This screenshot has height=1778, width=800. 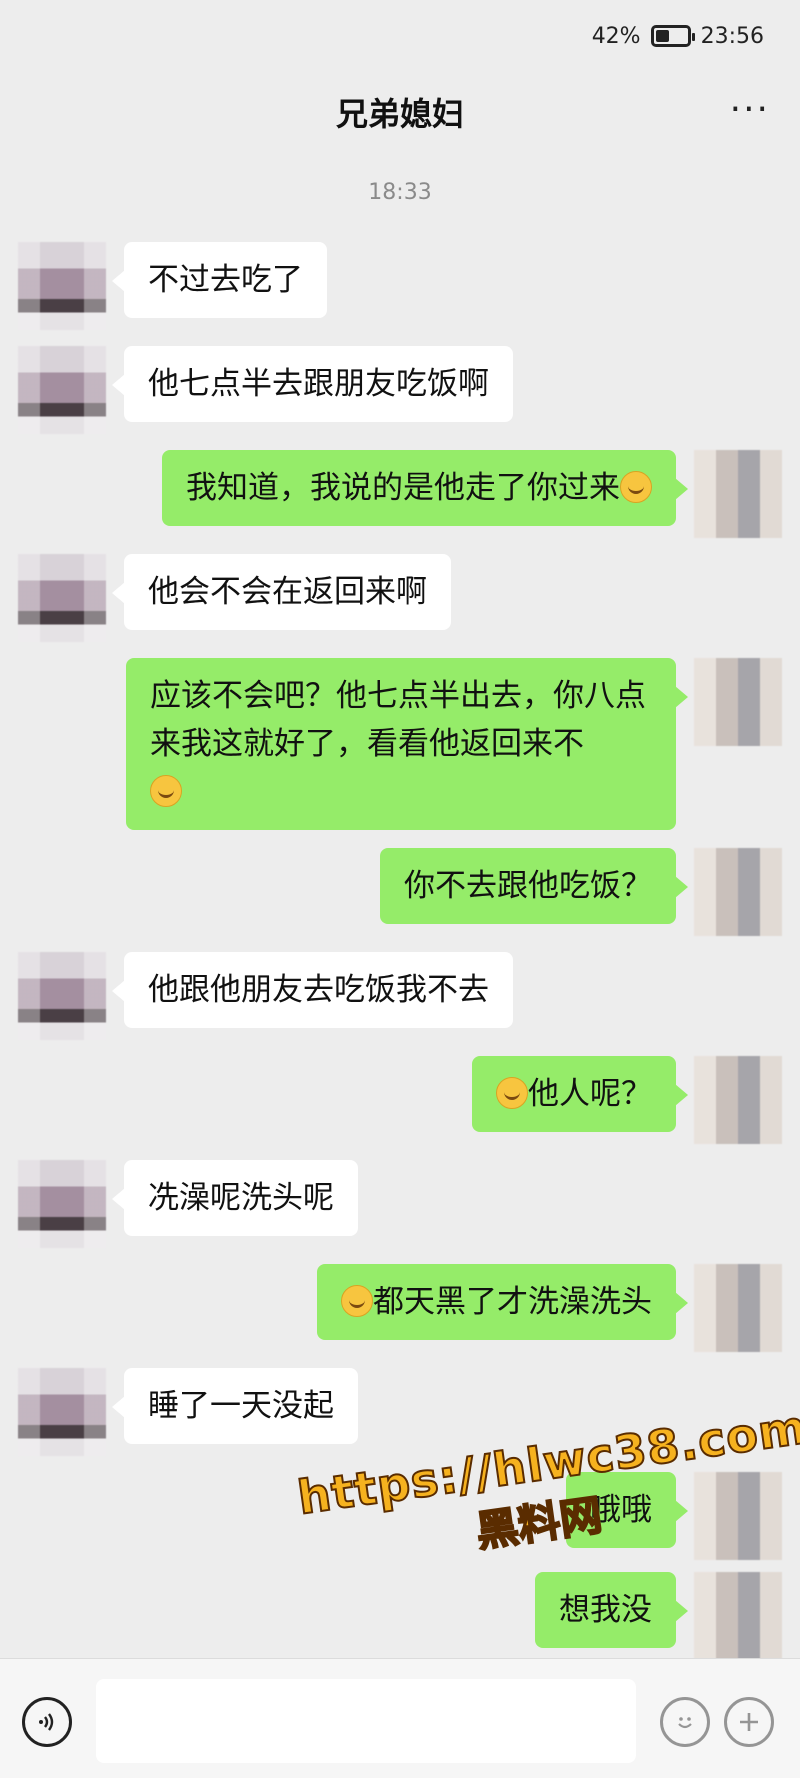 What do you see at coordinates (732, 36) in the screenshot?
I see `clock: 23:56` at bounding box center [732, 36].